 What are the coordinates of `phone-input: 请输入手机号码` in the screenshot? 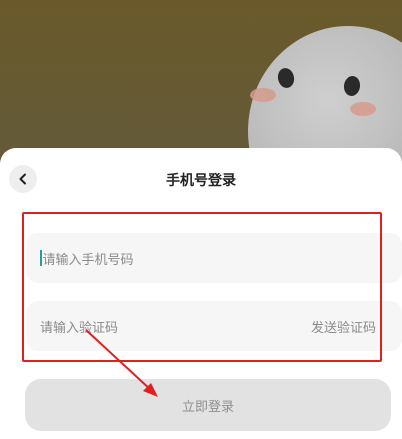 It's located at (214, 258).